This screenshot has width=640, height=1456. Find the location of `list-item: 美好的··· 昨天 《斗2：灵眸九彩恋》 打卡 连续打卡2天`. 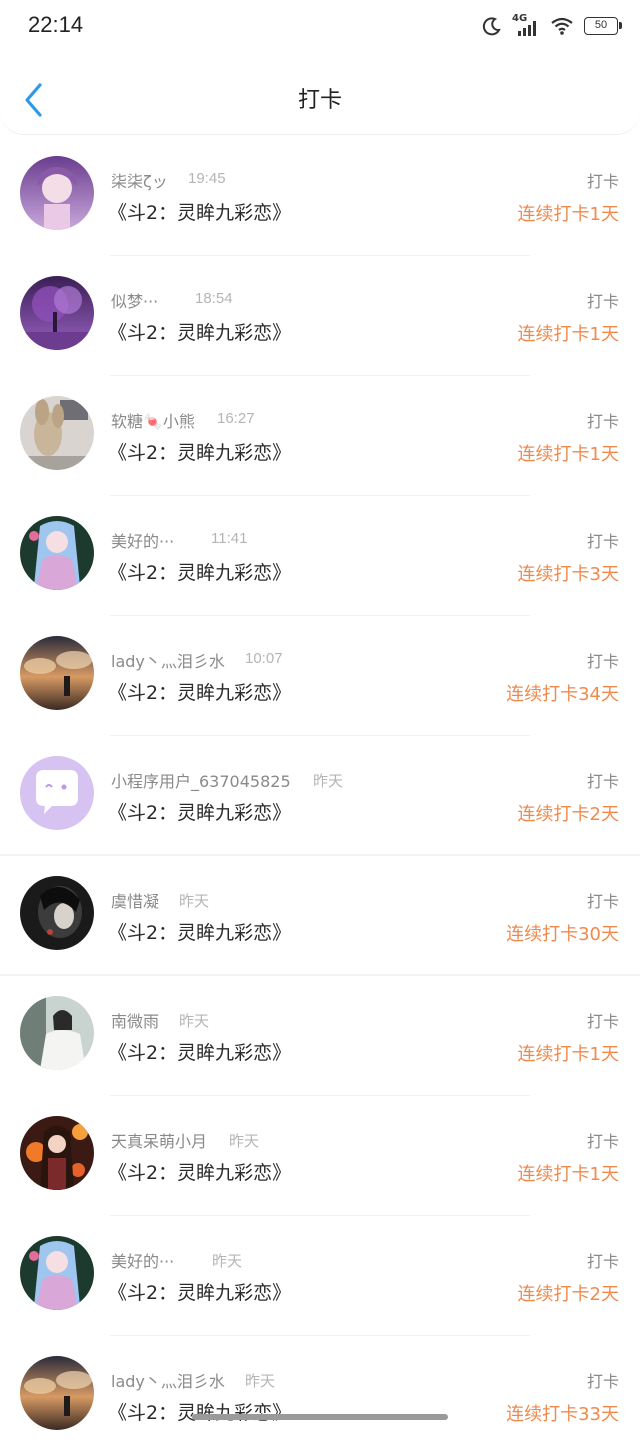

list-item: 美好的··· 昨天 《斗2：灵眸九彩恋》 打卡 连续打卡2天 is located at coordinates (320, 1276).